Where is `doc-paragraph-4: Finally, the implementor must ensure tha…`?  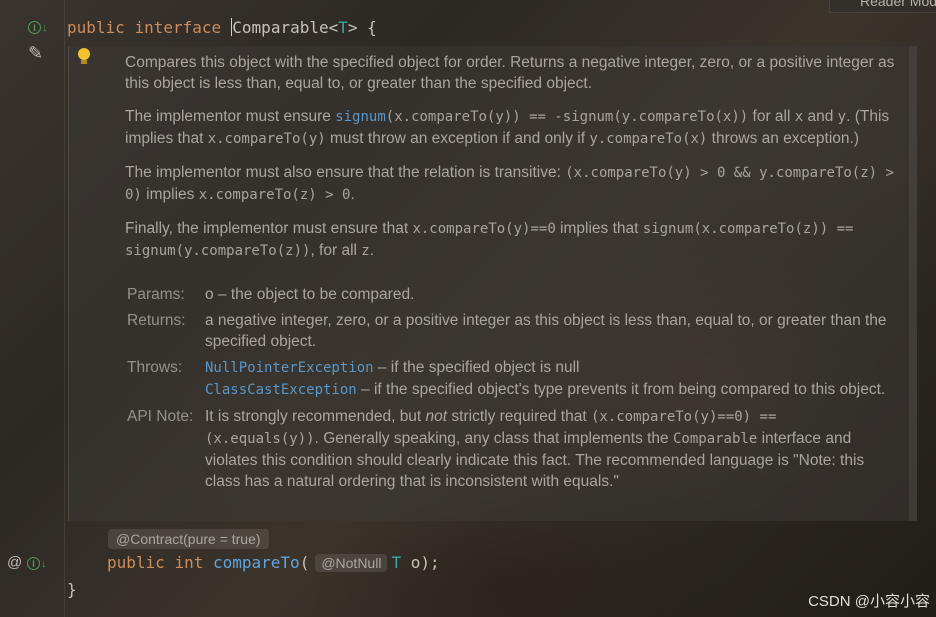
doc-paragraph-4: Finally, the implementor must ensure tha… is located at coordinates (489, 239).